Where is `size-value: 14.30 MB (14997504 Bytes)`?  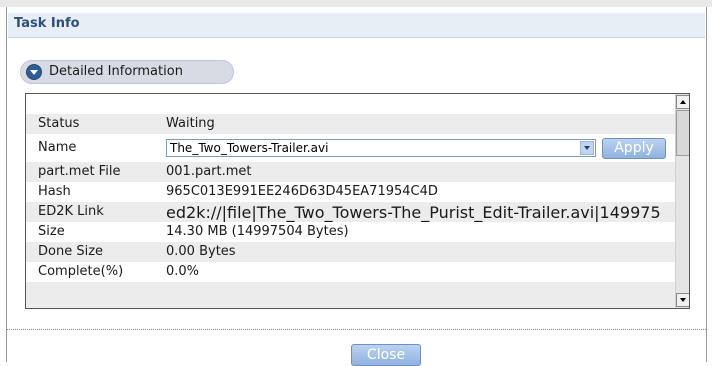 size-value: 14.30 MB (14997504 Bytes) is located at coordinates (257, 231).